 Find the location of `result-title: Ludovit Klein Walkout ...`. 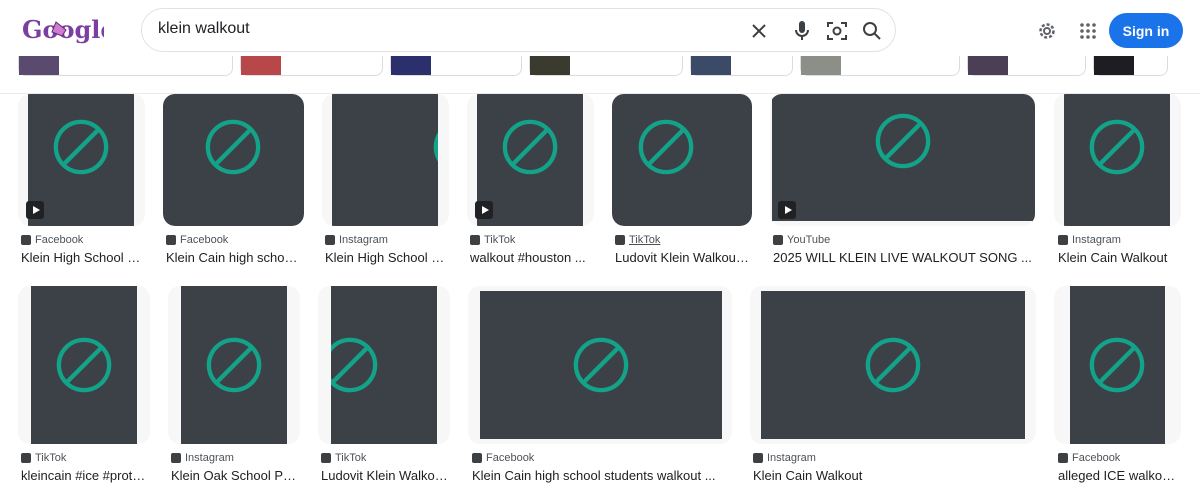

result-title: Ludovit Klein Walkout ... is located at coordinates (683, 257).